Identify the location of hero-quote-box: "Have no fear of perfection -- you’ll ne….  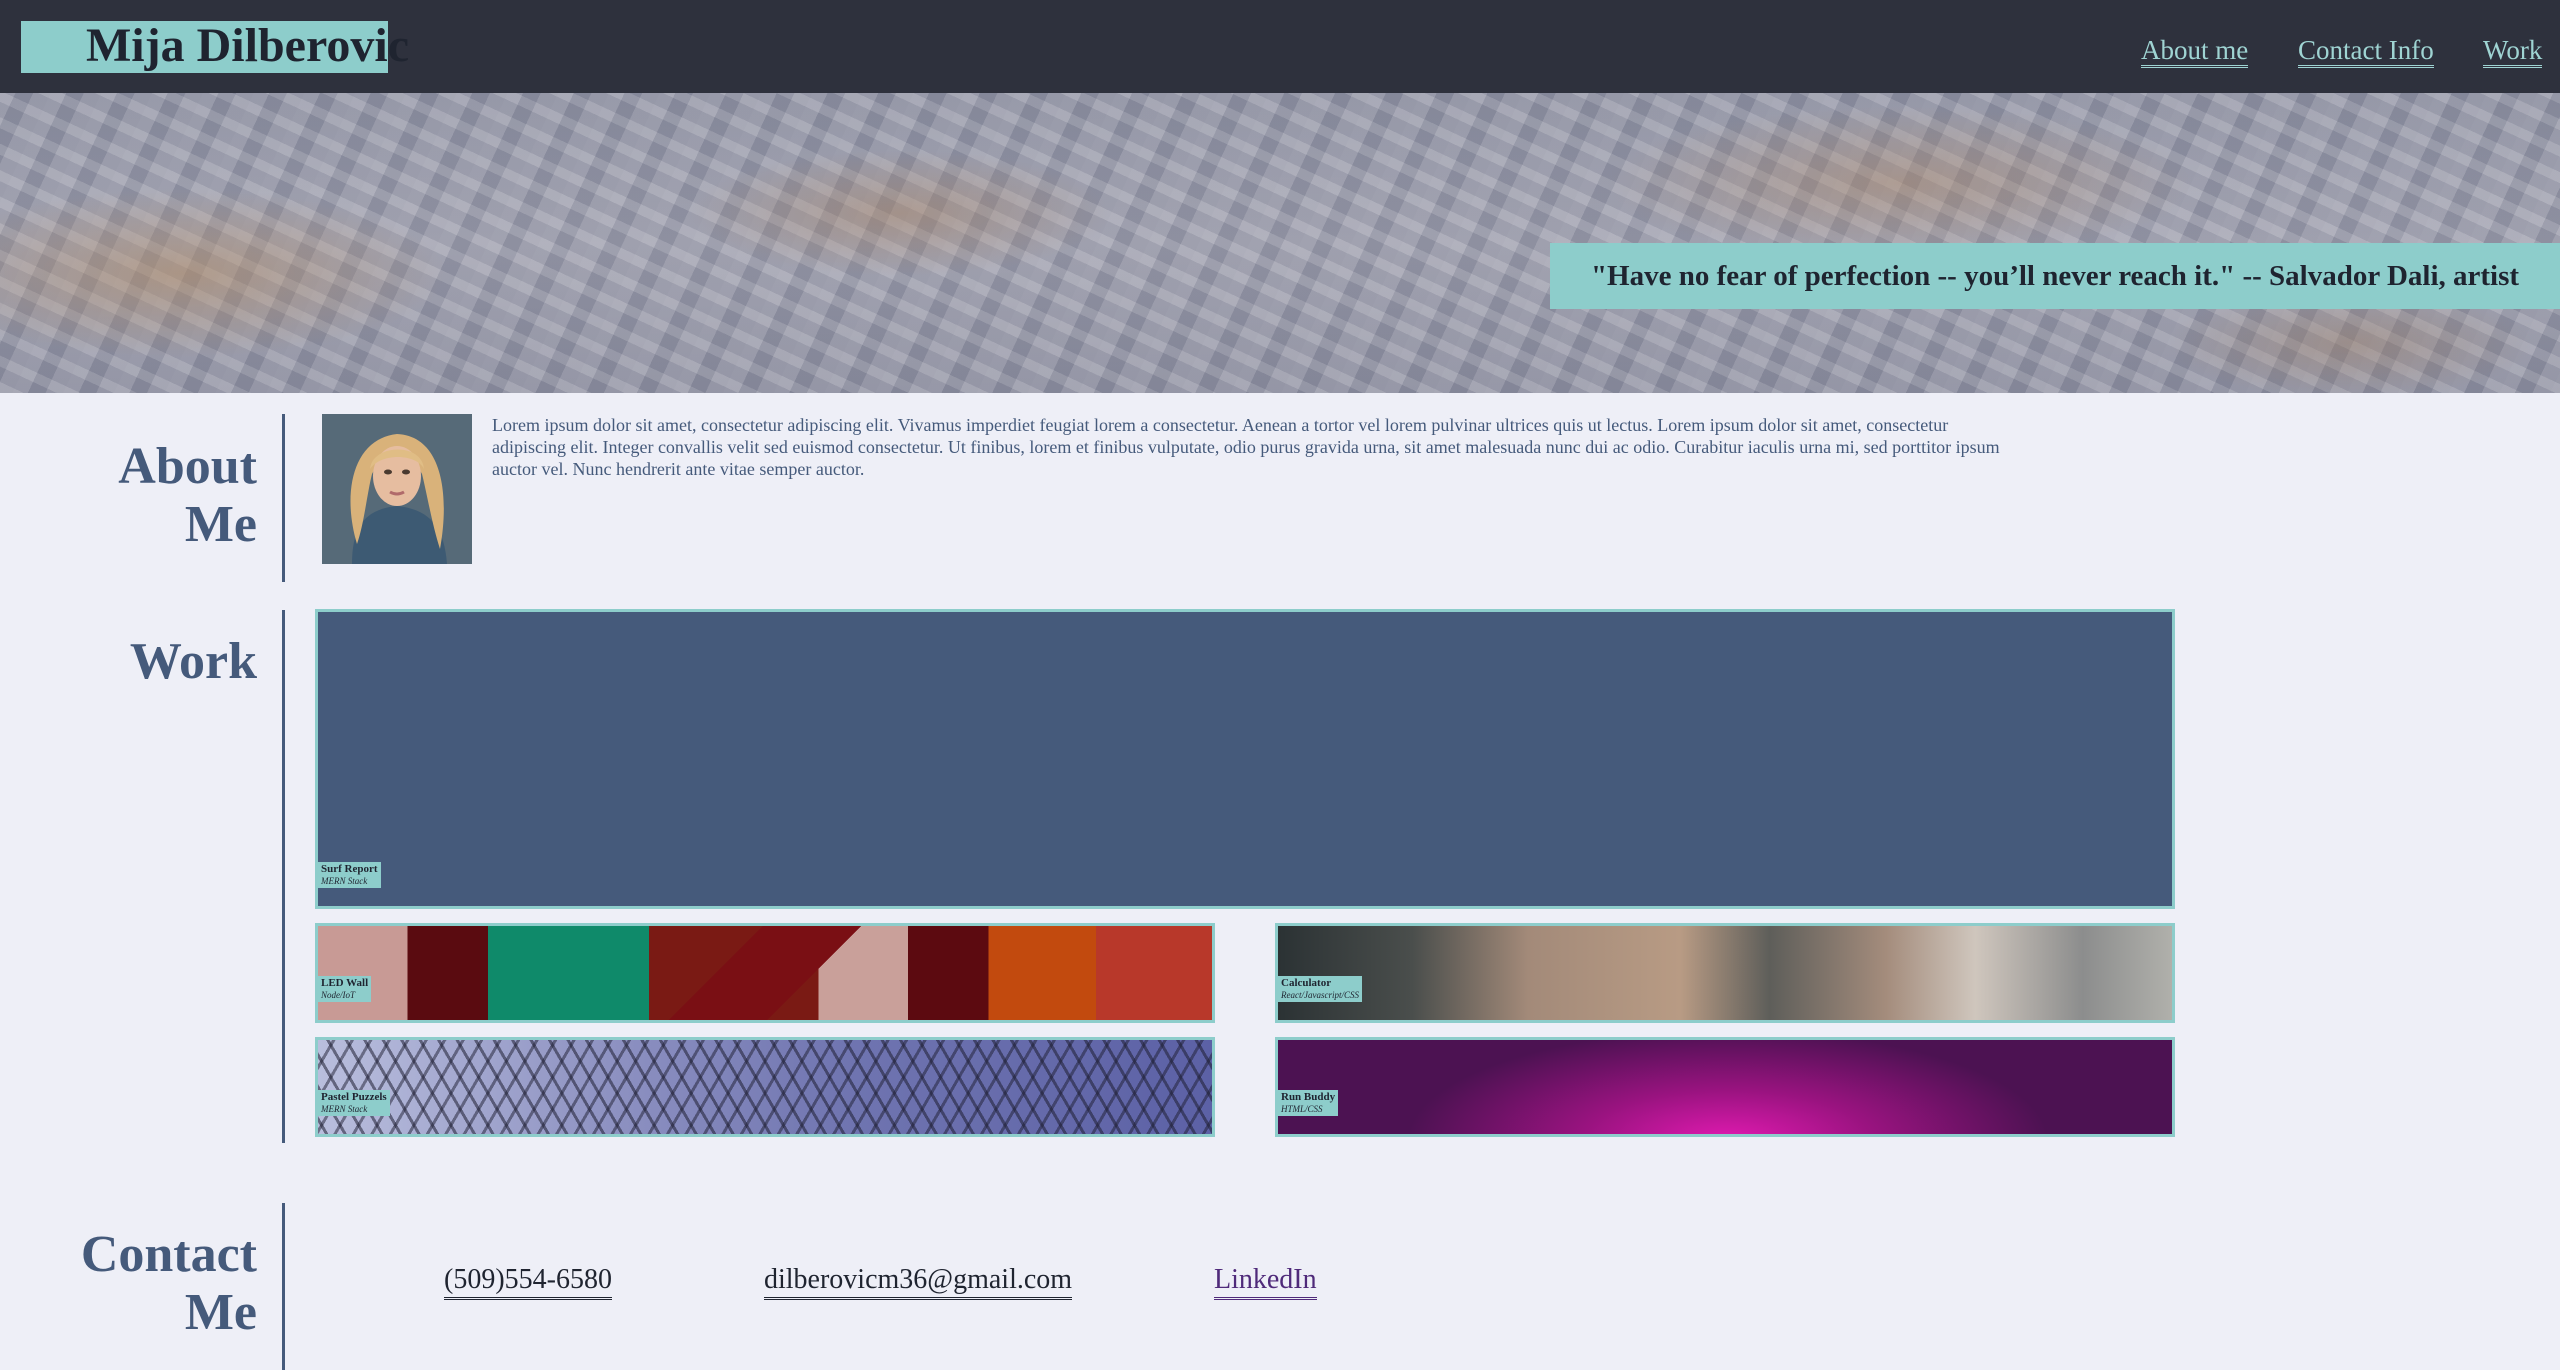
(2055, 276).